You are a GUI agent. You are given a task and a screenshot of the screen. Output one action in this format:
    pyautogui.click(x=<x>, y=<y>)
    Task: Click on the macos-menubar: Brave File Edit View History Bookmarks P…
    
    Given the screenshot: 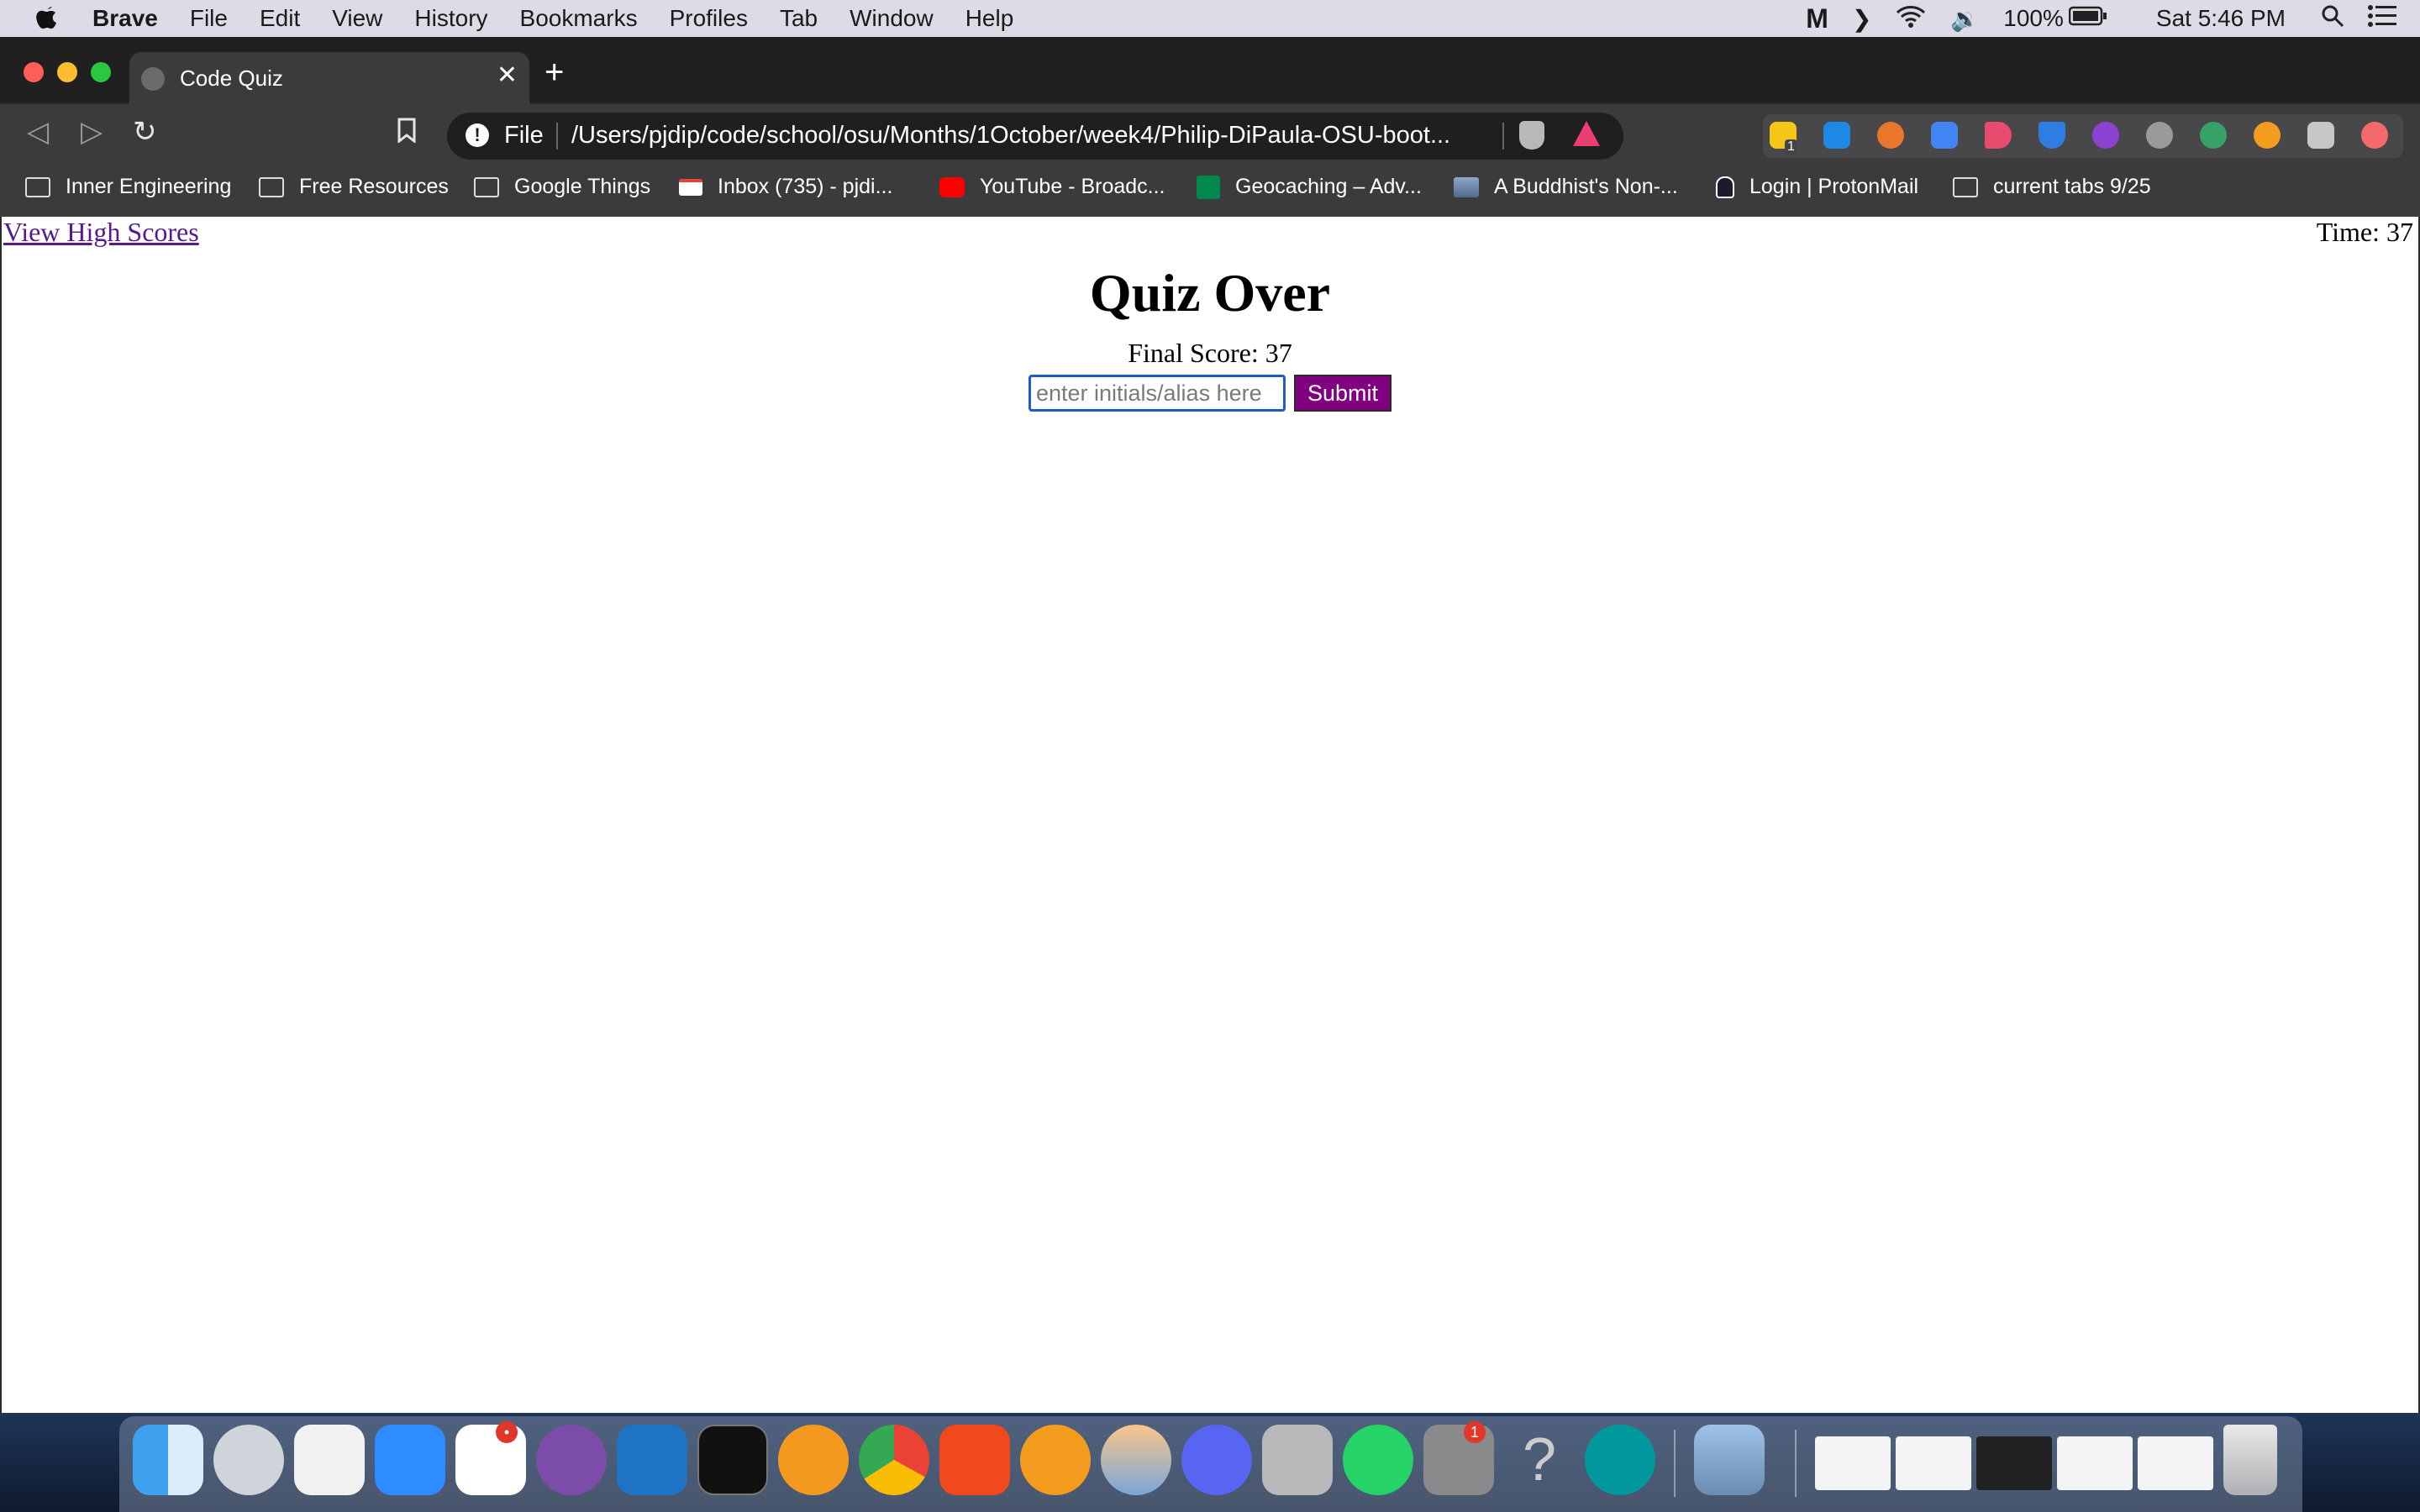 What is the action you would take?
    pyautogui.click(x=1210, y=18)
    